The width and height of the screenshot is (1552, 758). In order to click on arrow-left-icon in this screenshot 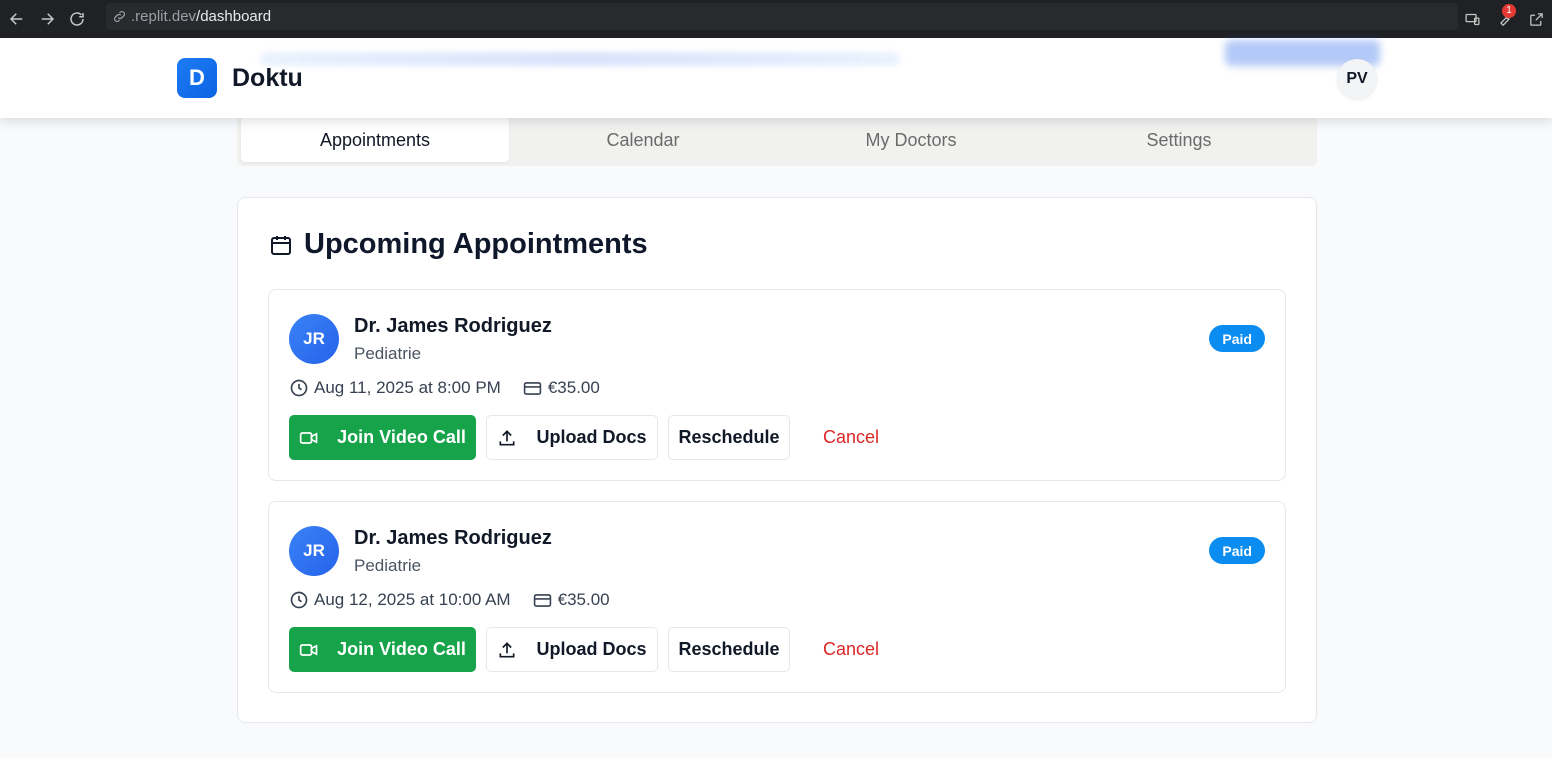, I will do `click(16, 19)`.